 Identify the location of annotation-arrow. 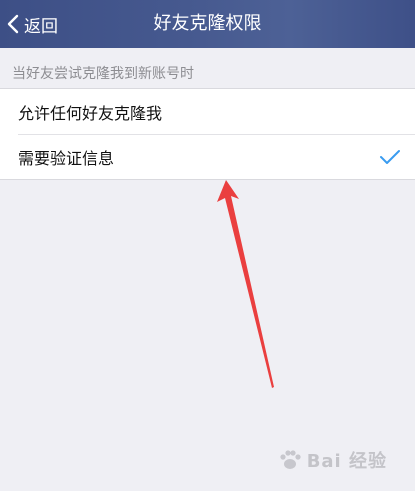
(245, 284).